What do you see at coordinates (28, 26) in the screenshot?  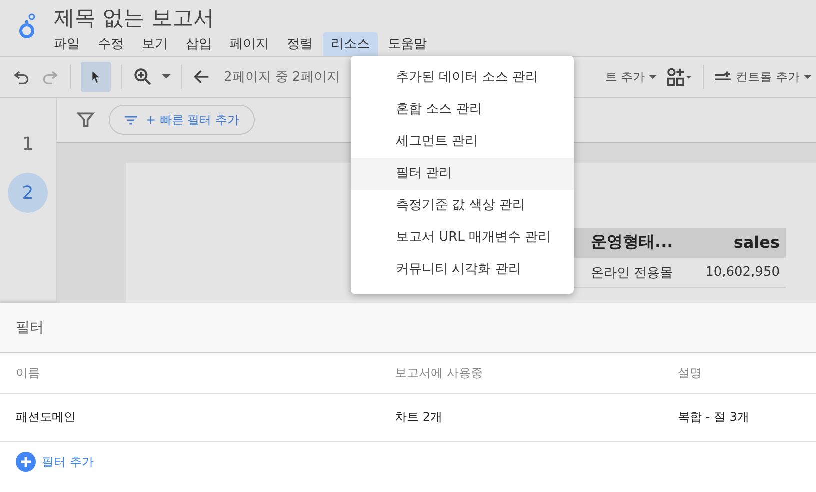 I see `logo-icon` at bounding box center [28, 26].